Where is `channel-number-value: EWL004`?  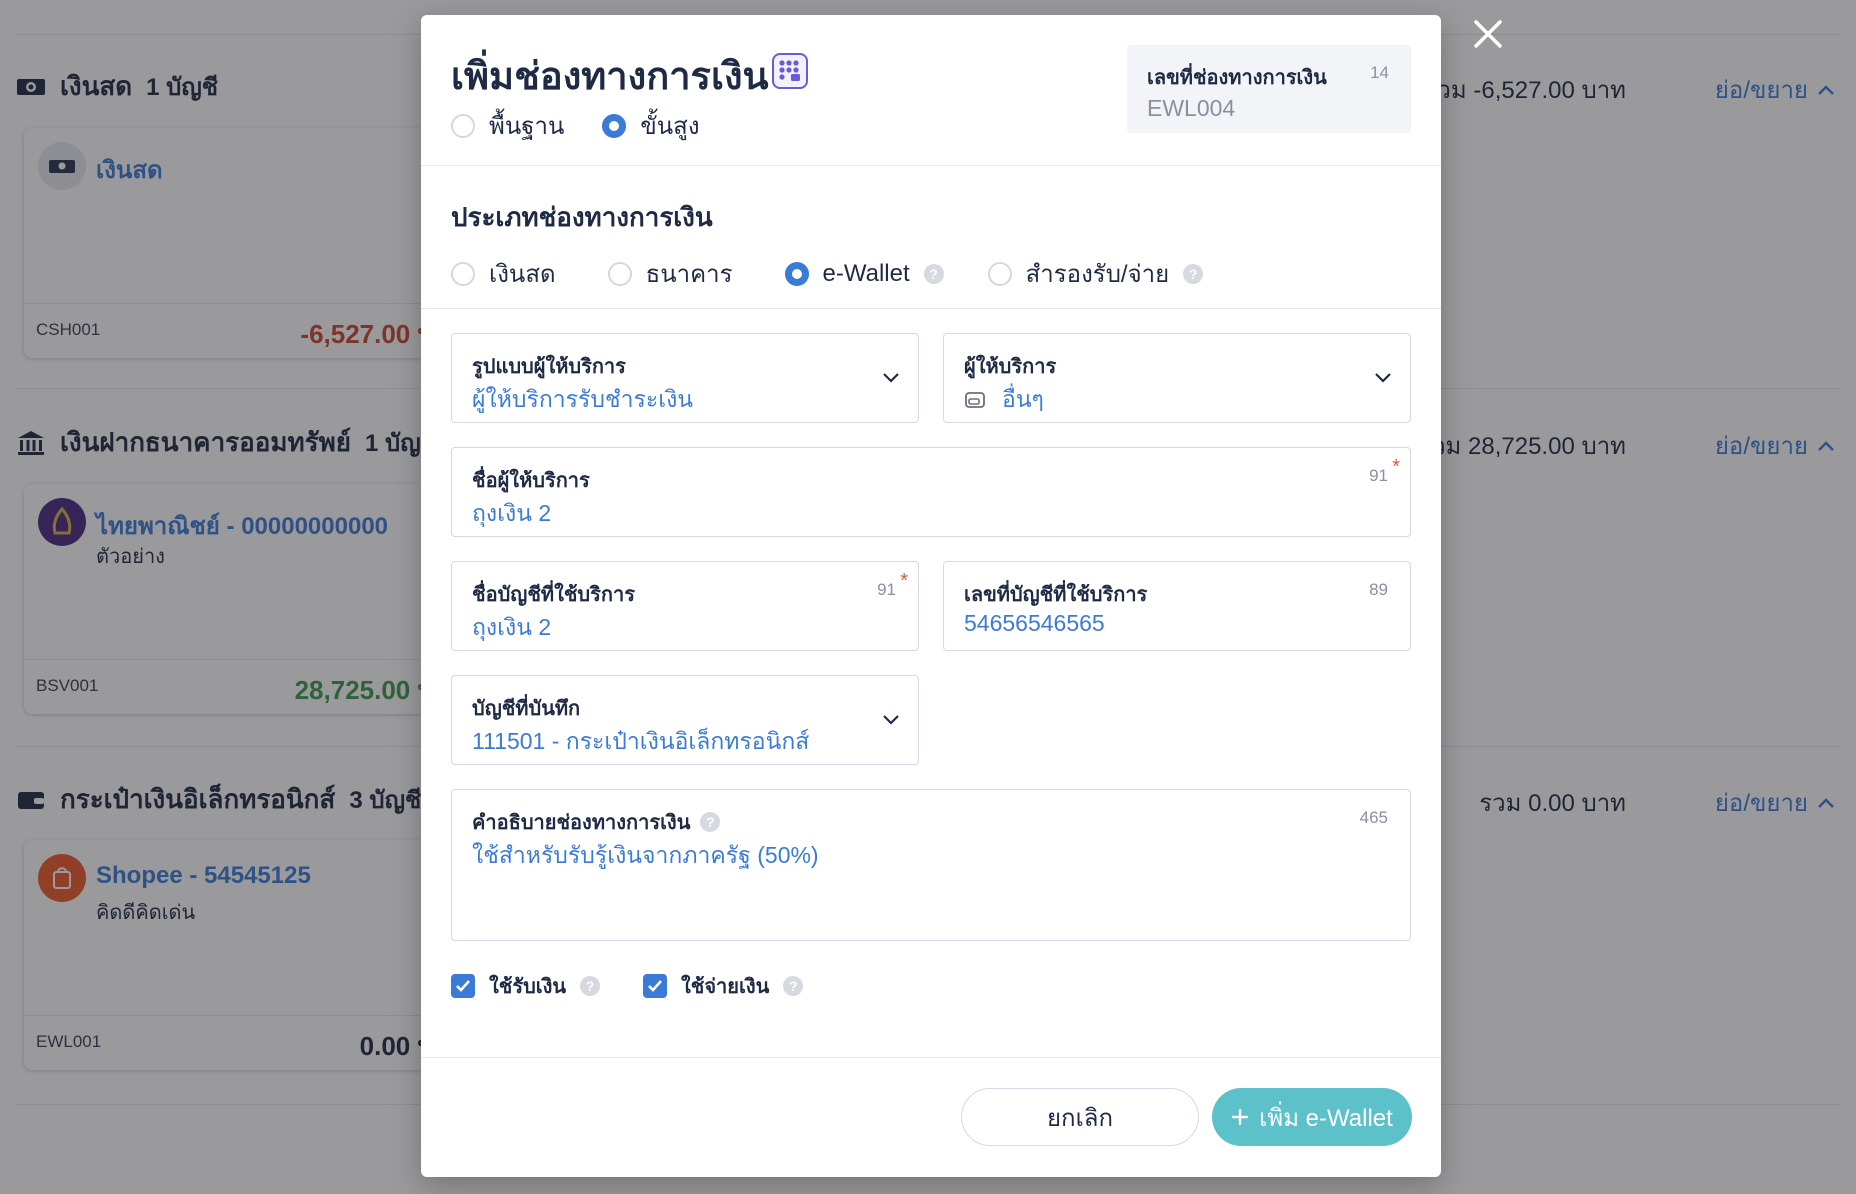 channel-number-value: EWL004 is located at coordinates (1191, 108).